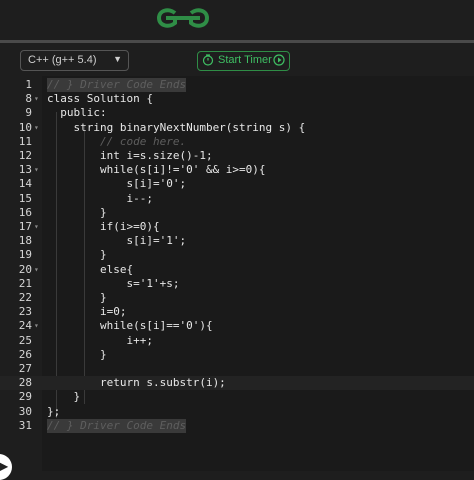 The width and height of the screenshot is (474, 480). I want to click on code-line: 20 ▾ else{, so click(237, 270).